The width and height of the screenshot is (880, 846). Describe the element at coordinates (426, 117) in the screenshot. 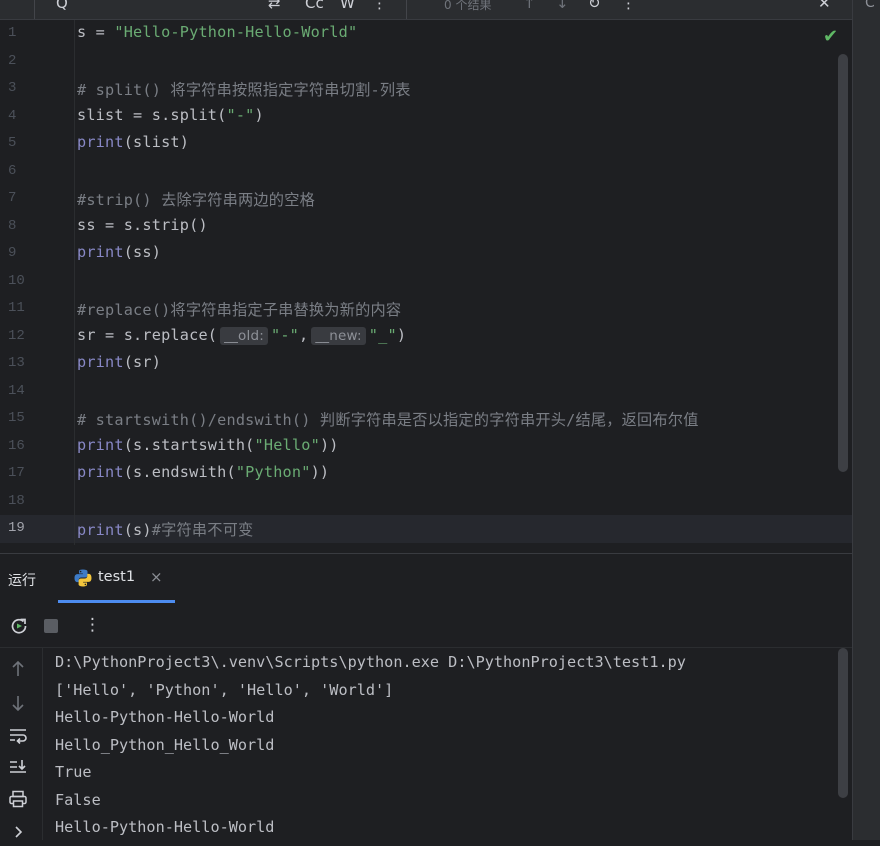

I see `code-line: 4 slist = s.split("-")` at that location.